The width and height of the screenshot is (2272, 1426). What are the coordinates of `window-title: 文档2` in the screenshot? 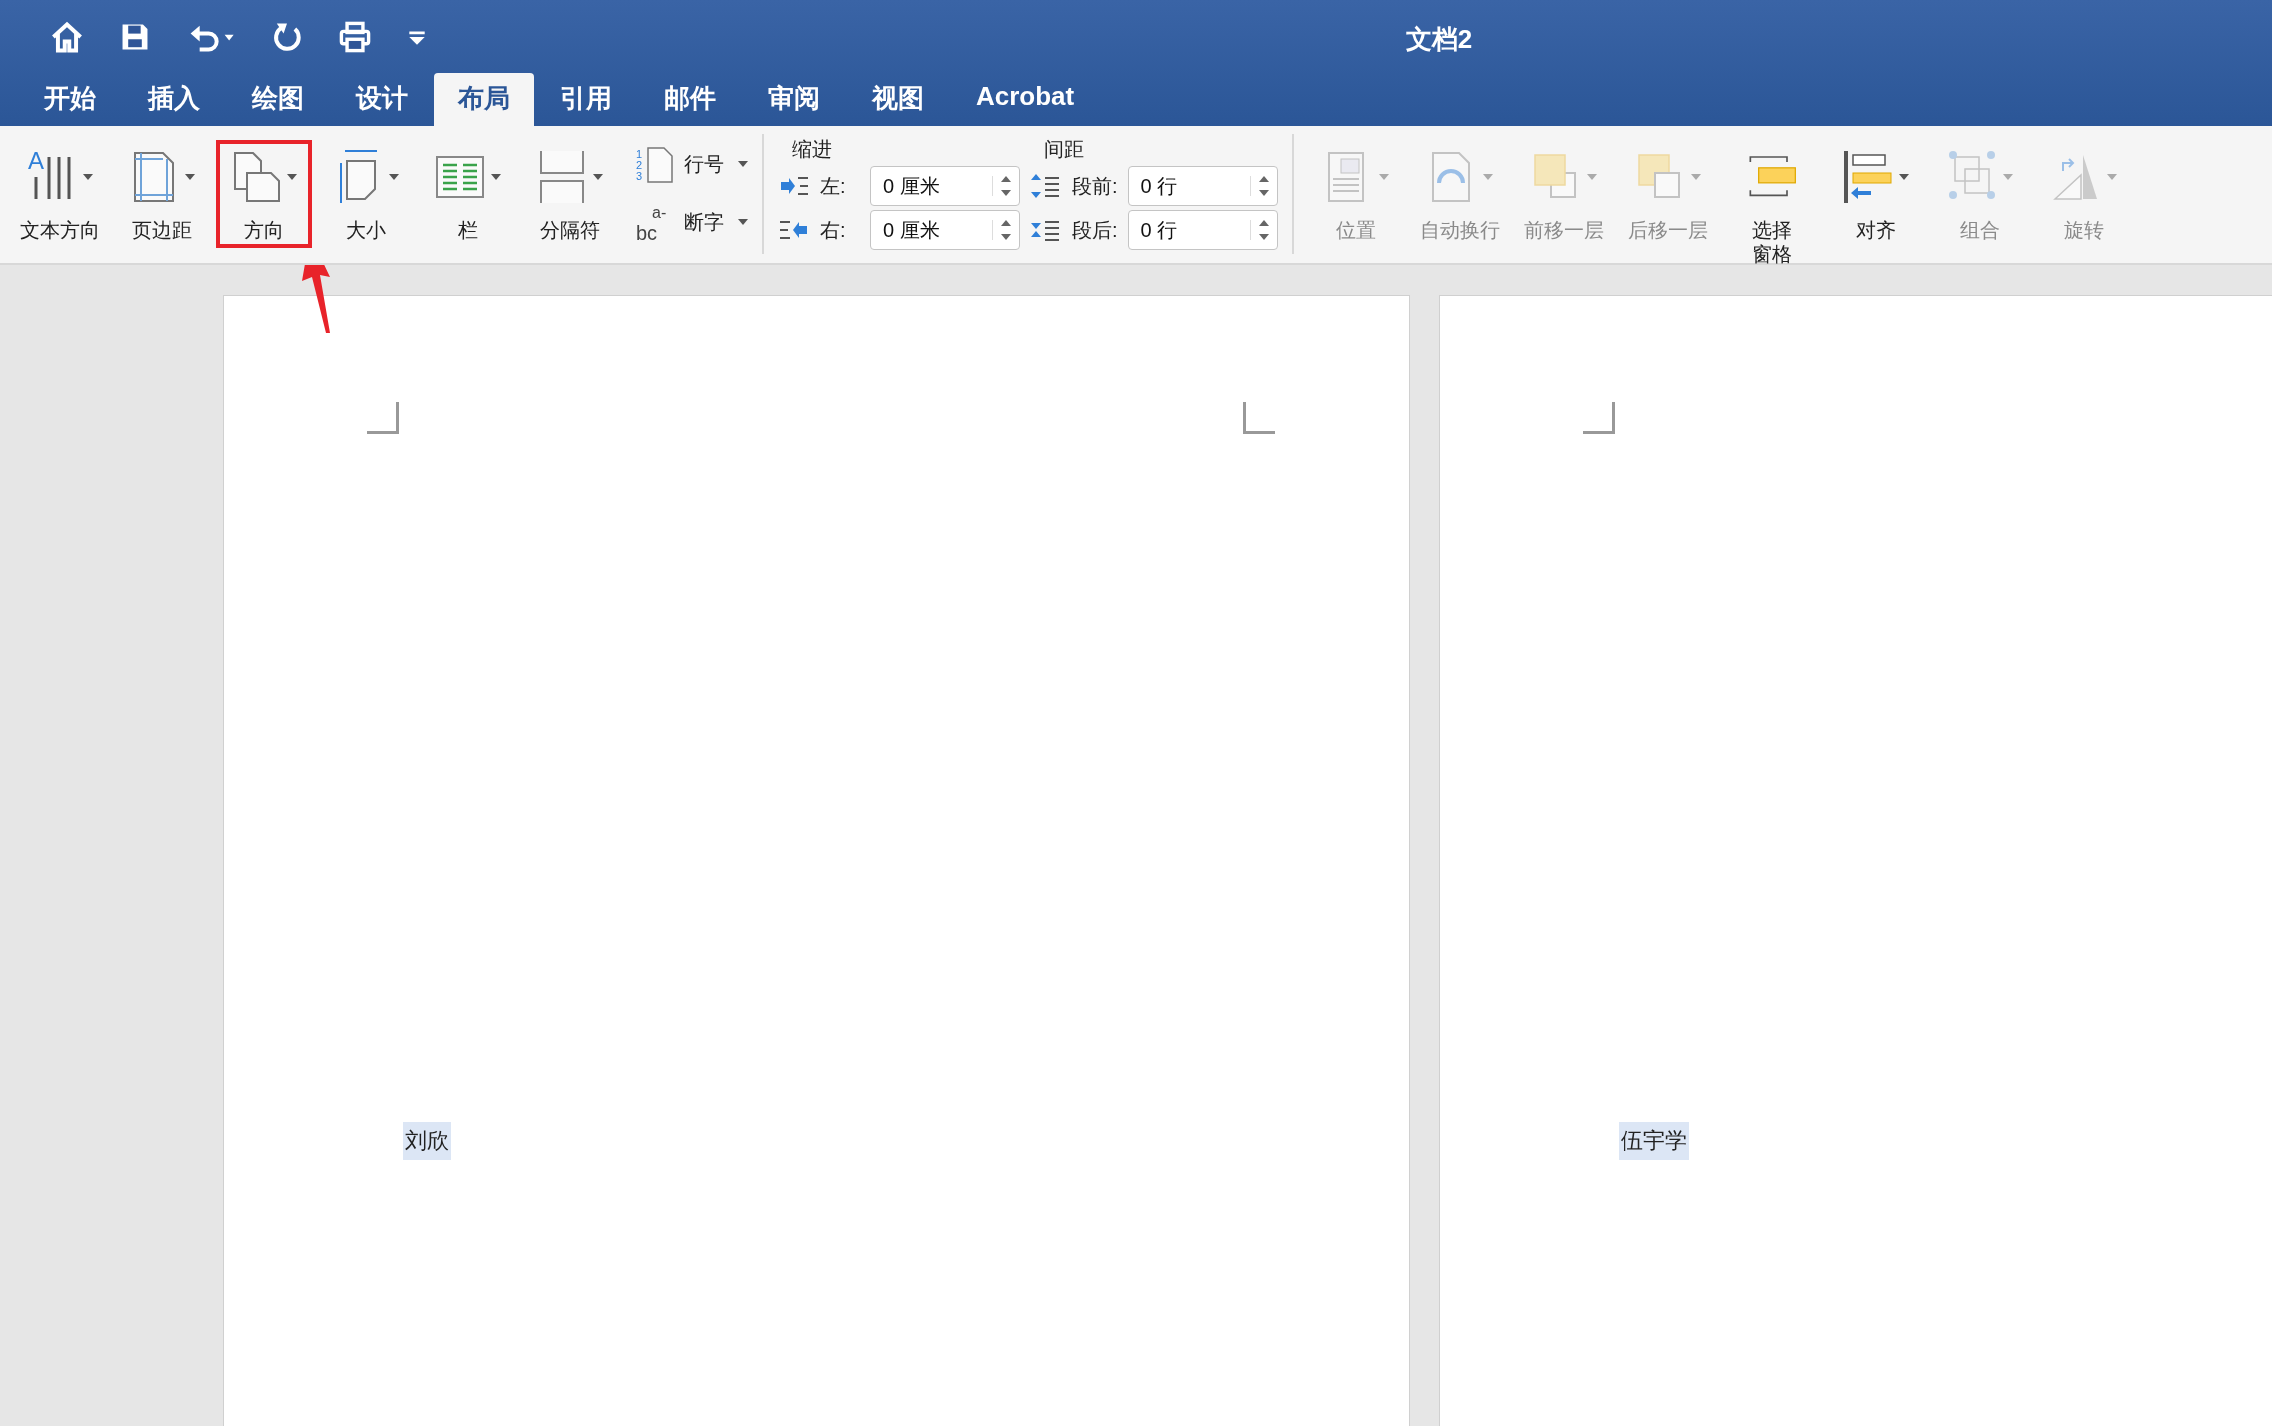 It's located at (1439, 39).